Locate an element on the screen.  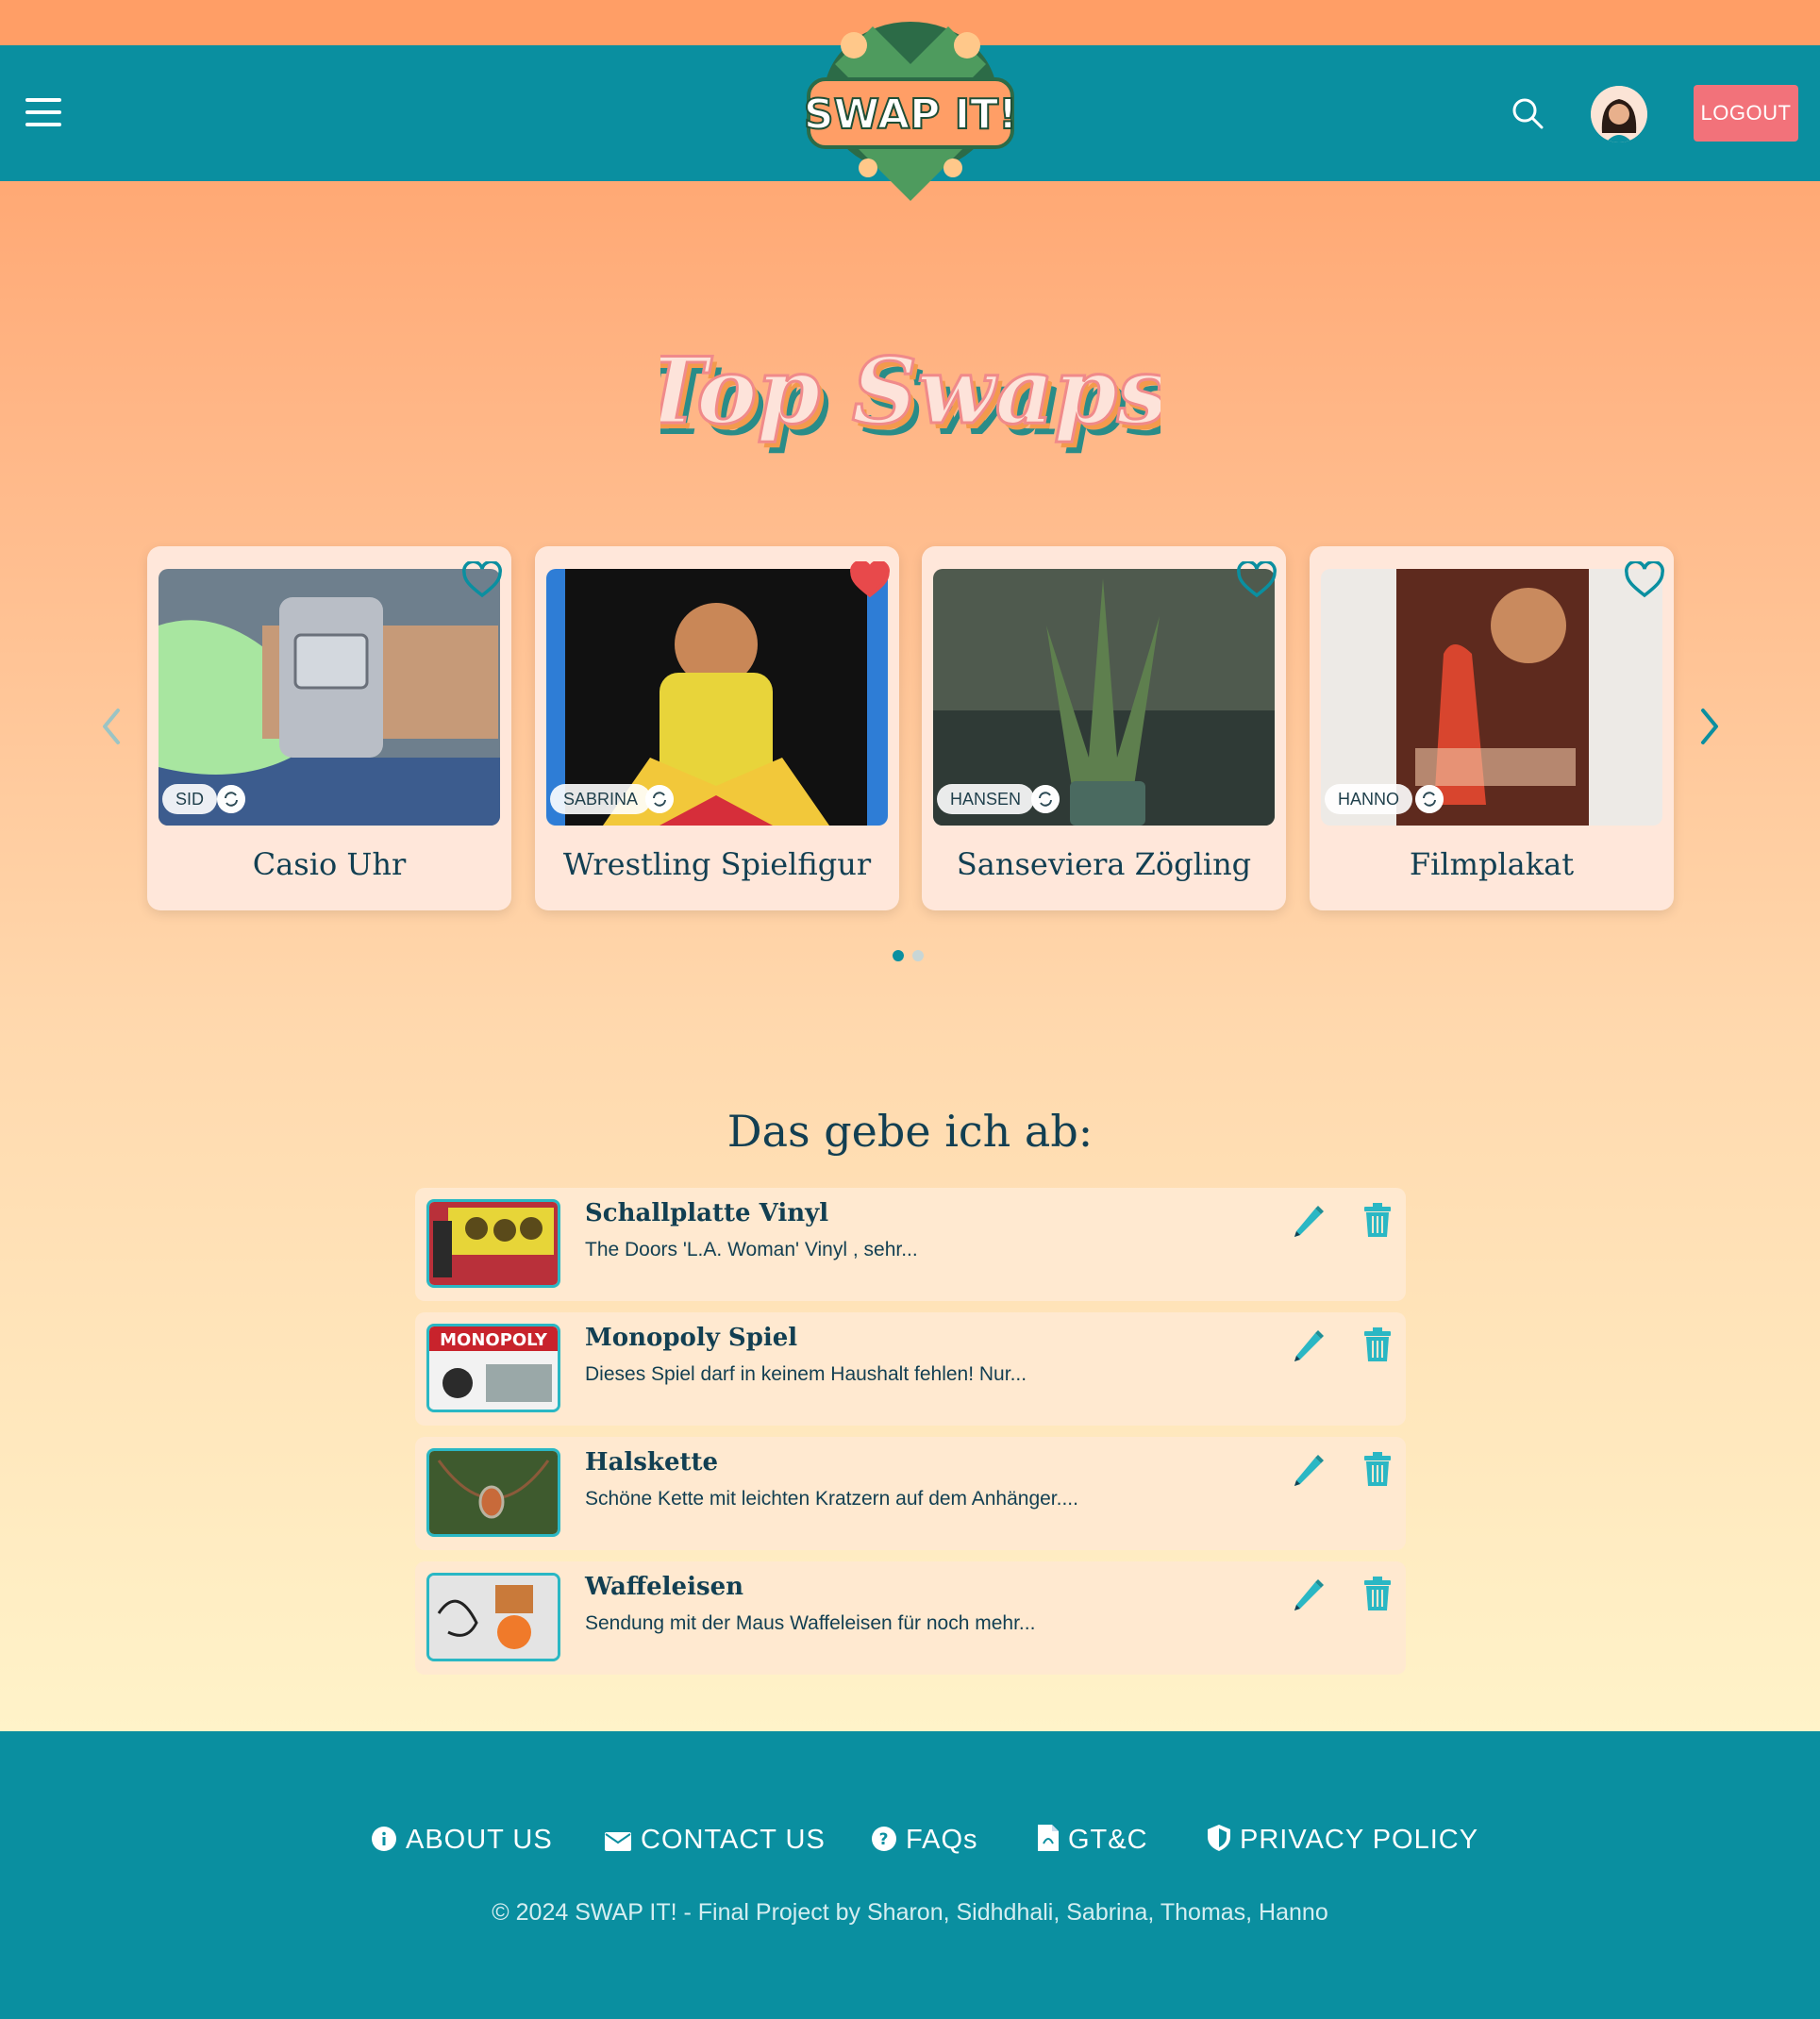
owner-badge: SID is located at coordinates (190, 799).